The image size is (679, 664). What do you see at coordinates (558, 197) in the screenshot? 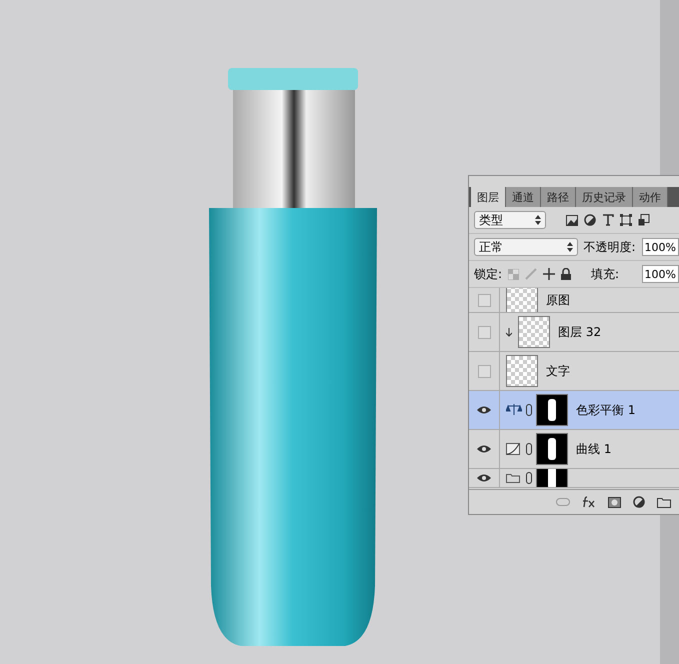
I see `panel-tab: 路径` at bounding box center [558, 197].